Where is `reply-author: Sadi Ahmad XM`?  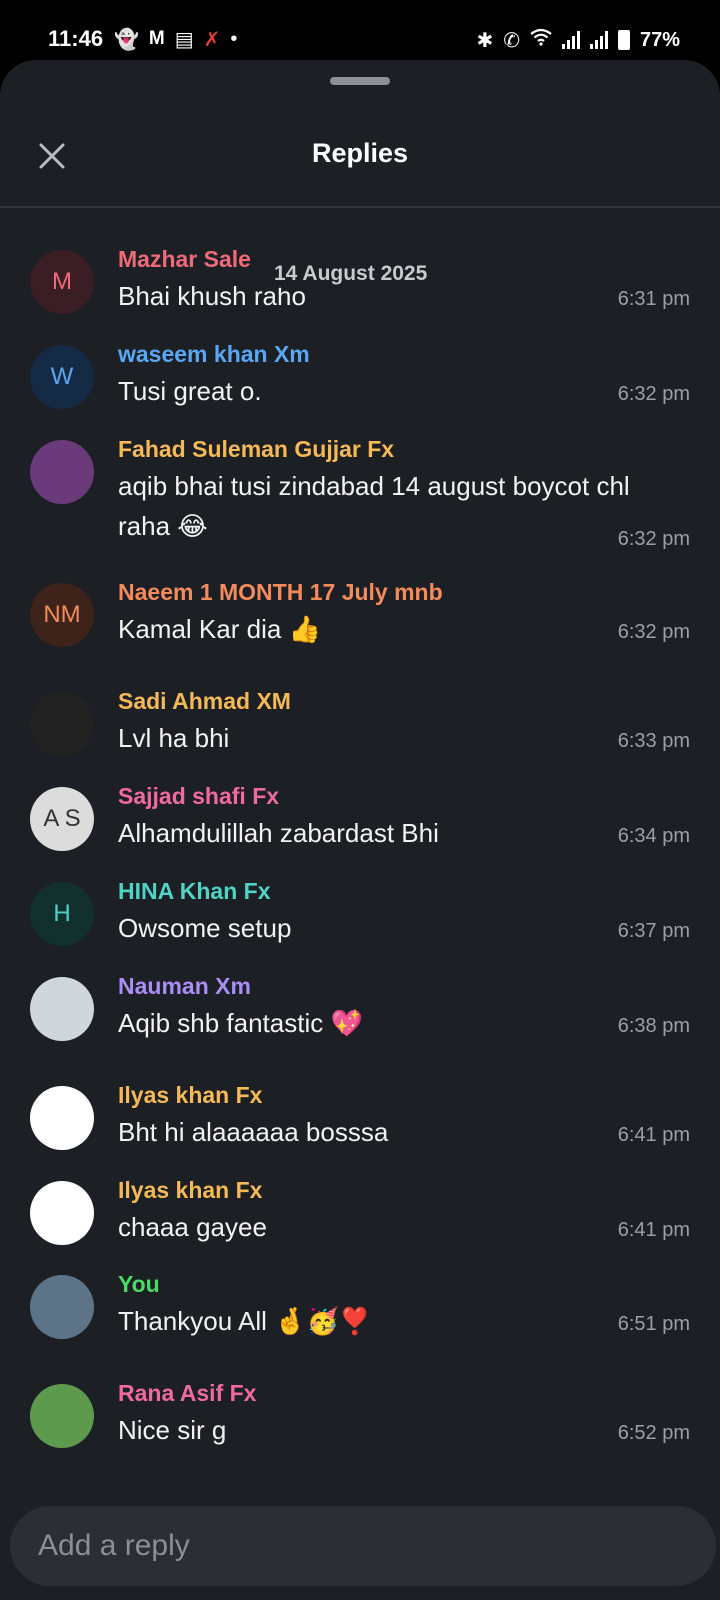 reply-author: Sadi Ahmad XM is located at coordinates (204, 701).